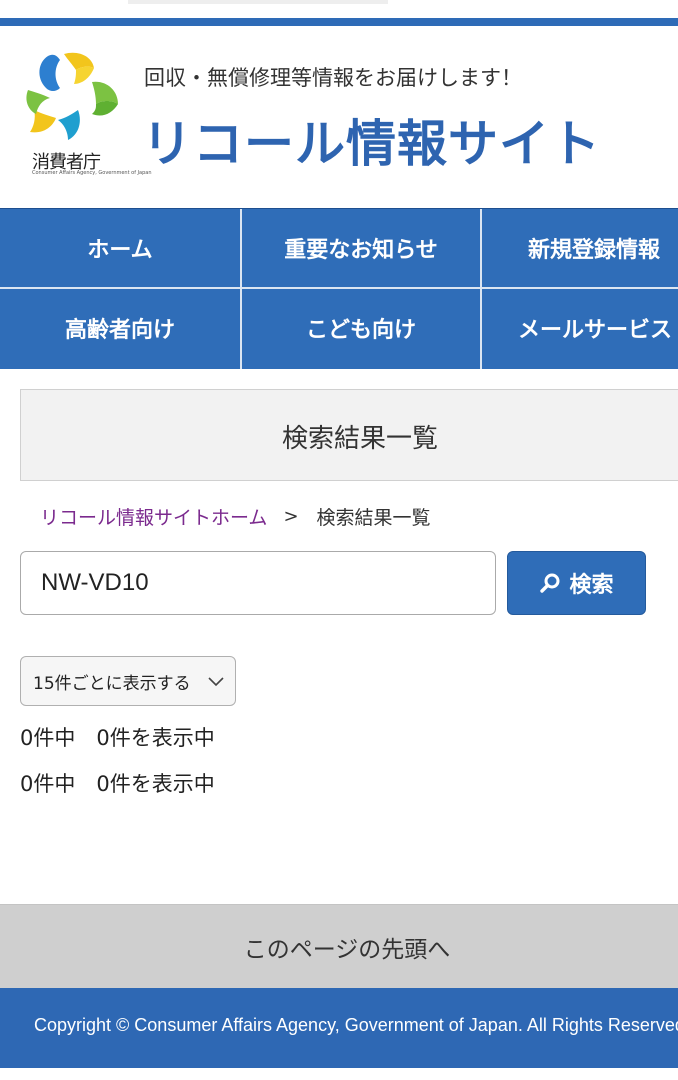 This screenshot has width=678, height=1080. Describe the element at coordinates (333, 78) in the screenshot. I see `site-tagline: 回収・無償修理等情報をお届けします！` at that location.